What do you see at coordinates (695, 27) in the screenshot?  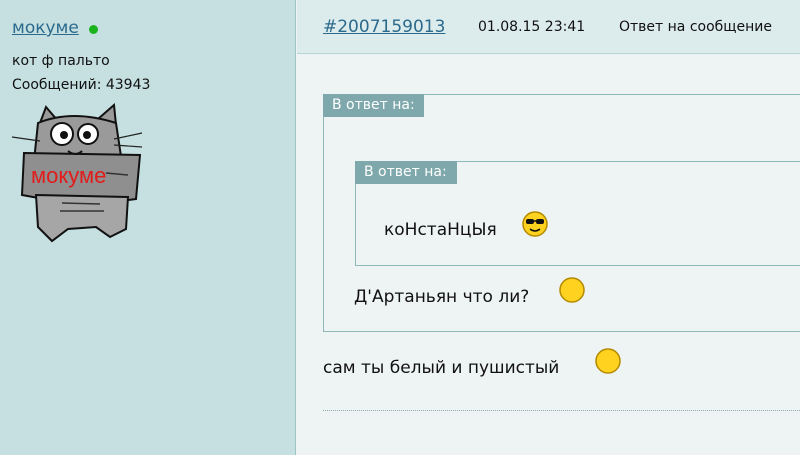 I see `reply-to-link: Ответ на сообщение` at bounding box center [695, 27].